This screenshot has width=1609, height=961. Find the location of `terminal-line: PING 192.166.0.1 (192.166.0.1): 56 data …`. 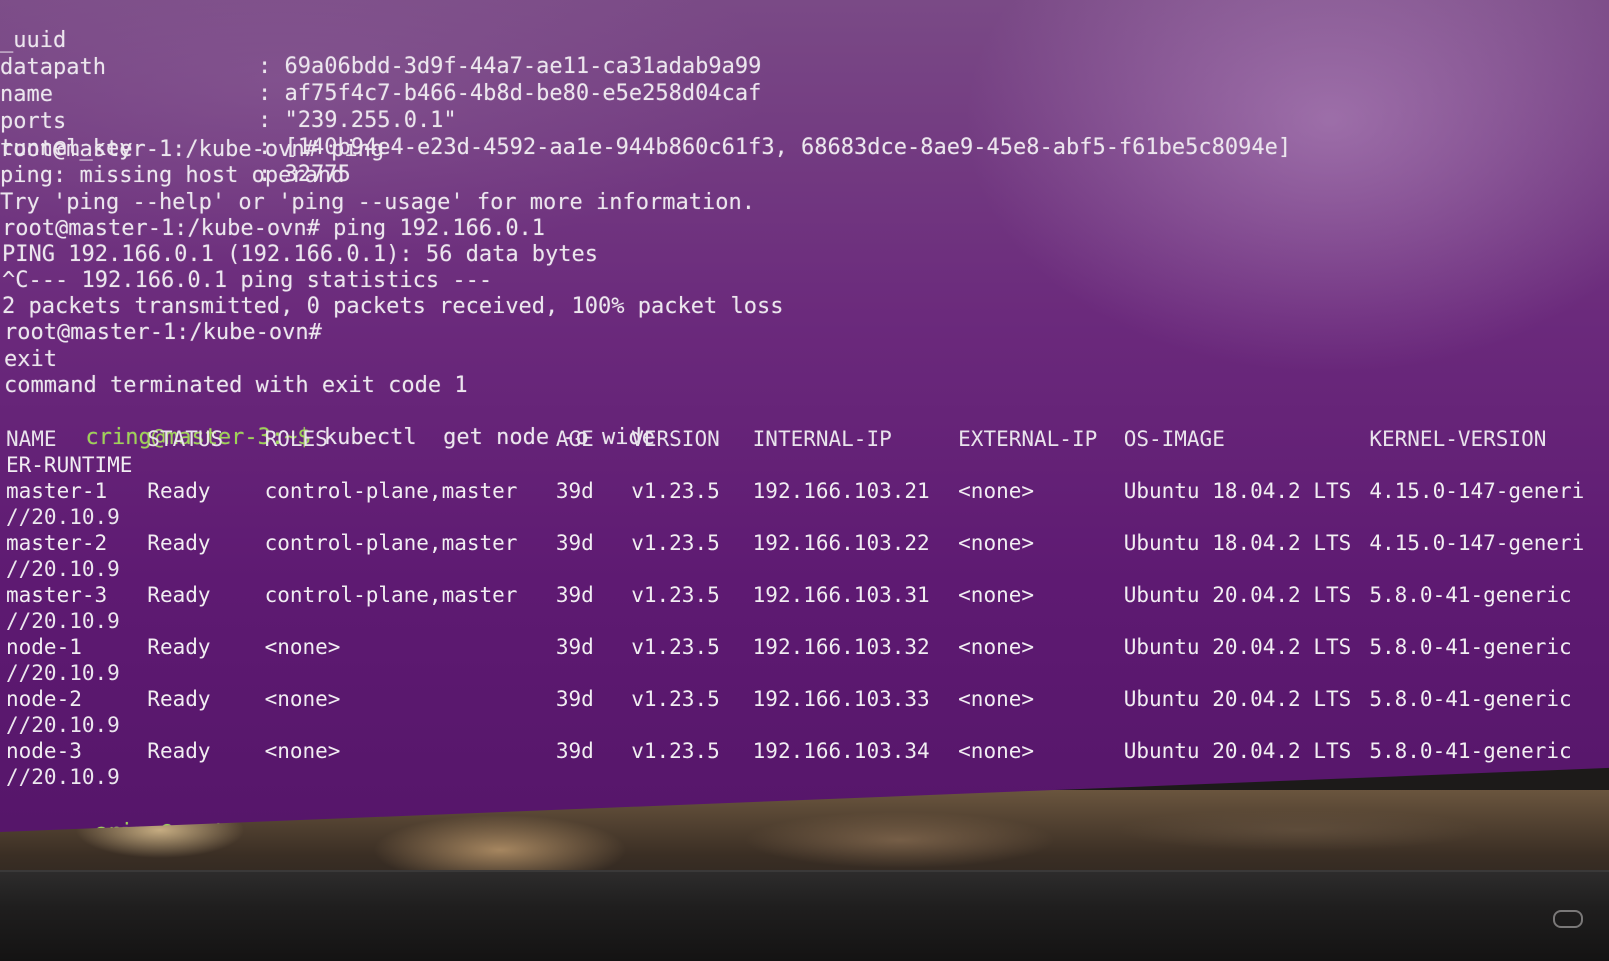

terminal-line: PING 192.166.0.1 (192.166.0.1): 56 data … is located at coordinates (300, 254).